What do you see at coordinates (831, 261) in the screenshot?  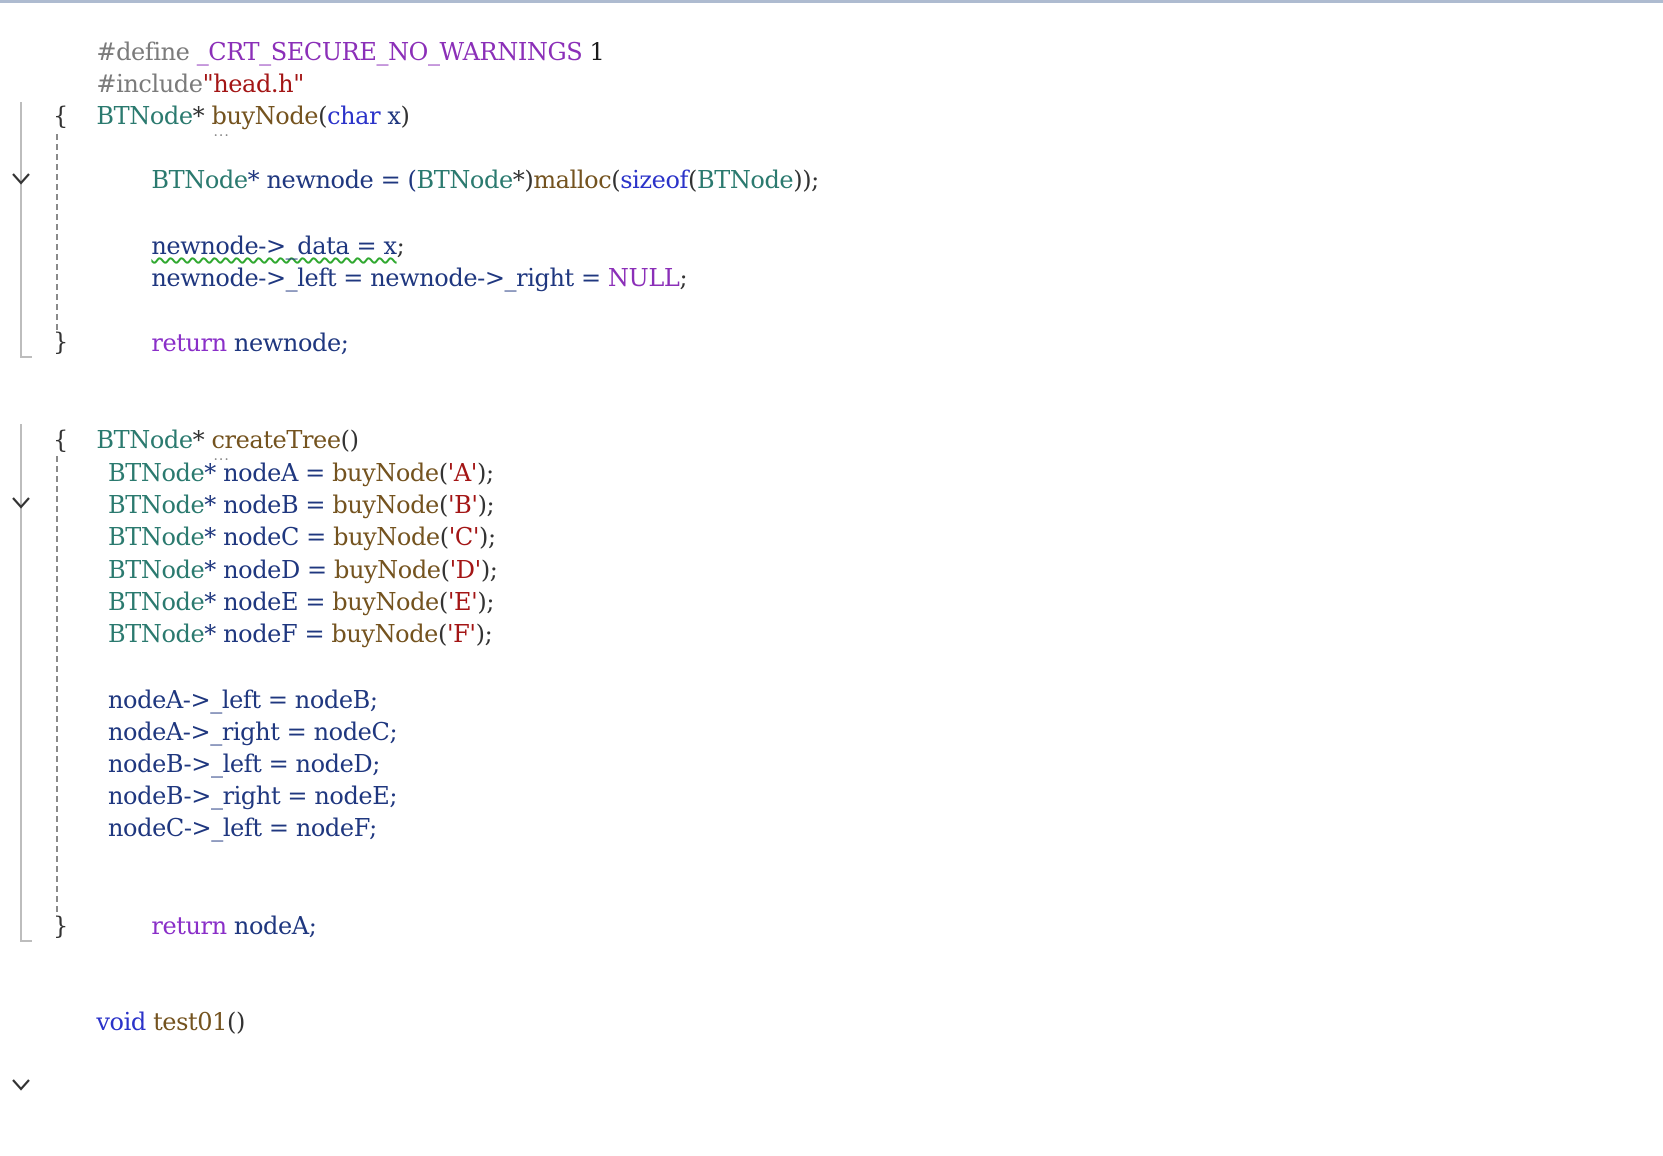 I see `code-line-7: newnode->_left = newnode->_right = NULL;` at bounding box center [831, 261].